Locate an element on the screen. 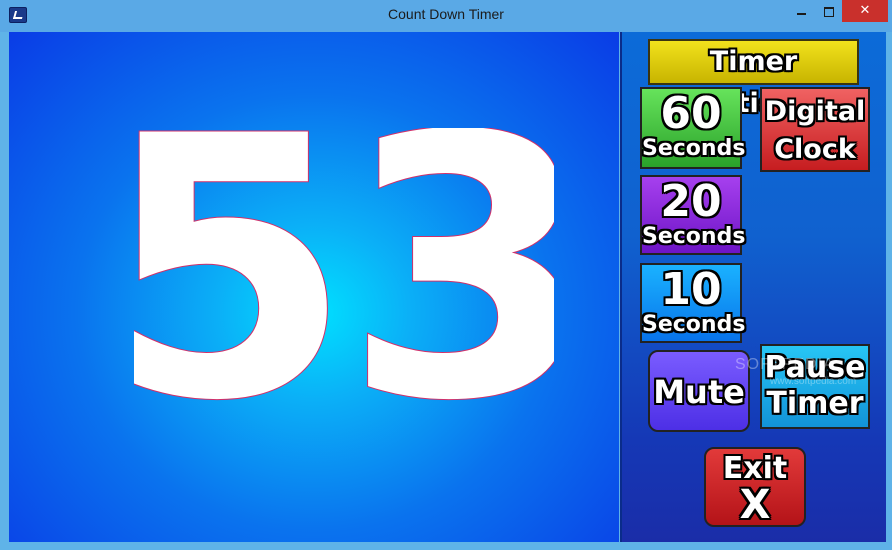 The image size is (892, 550). twenty-seconds-button: 20 Seconds is located at coordinates (693, 215).